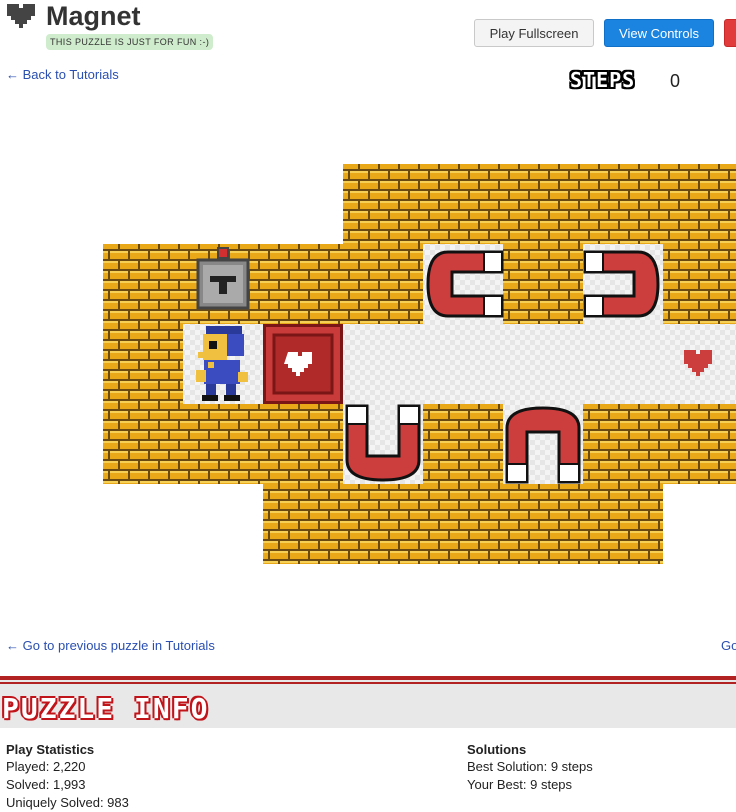 The width and height of the screenshot is (736, 812). I want to click on previous-puzzle-link: ← Go to previous puzzle in Tutorials, so click(110, 645).